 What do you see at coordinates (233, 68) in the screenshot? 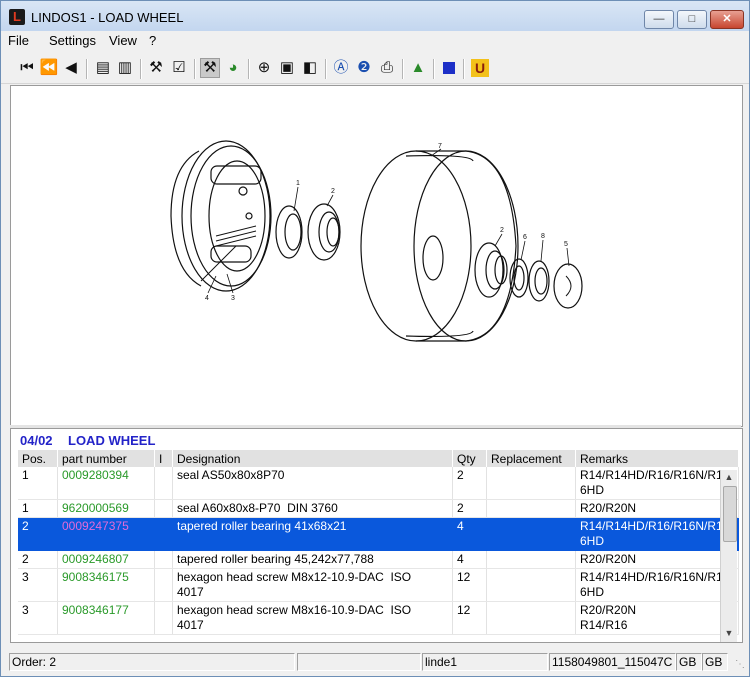
I see `globe-icon: ◕` at bounding box center [233, 68].